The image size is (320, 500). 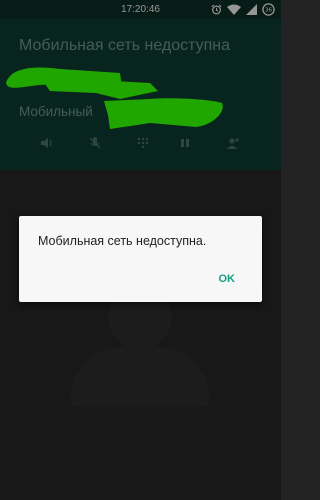 What do you see at coordinates (140, 259) in the screenshot?
I see `alert-dialog: Мобильная сеть недоступна. OK` at bounding box center [140, 259].